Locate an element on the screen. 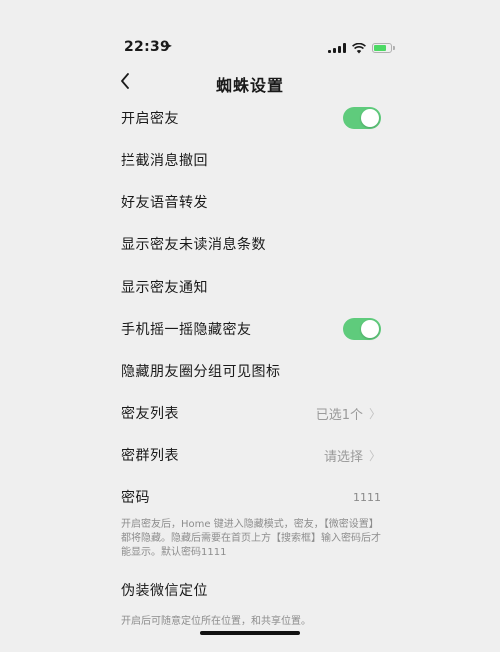 The image size is (500, 652). group-list-value: 请选择 〉 is located at coordinates (352, 455).